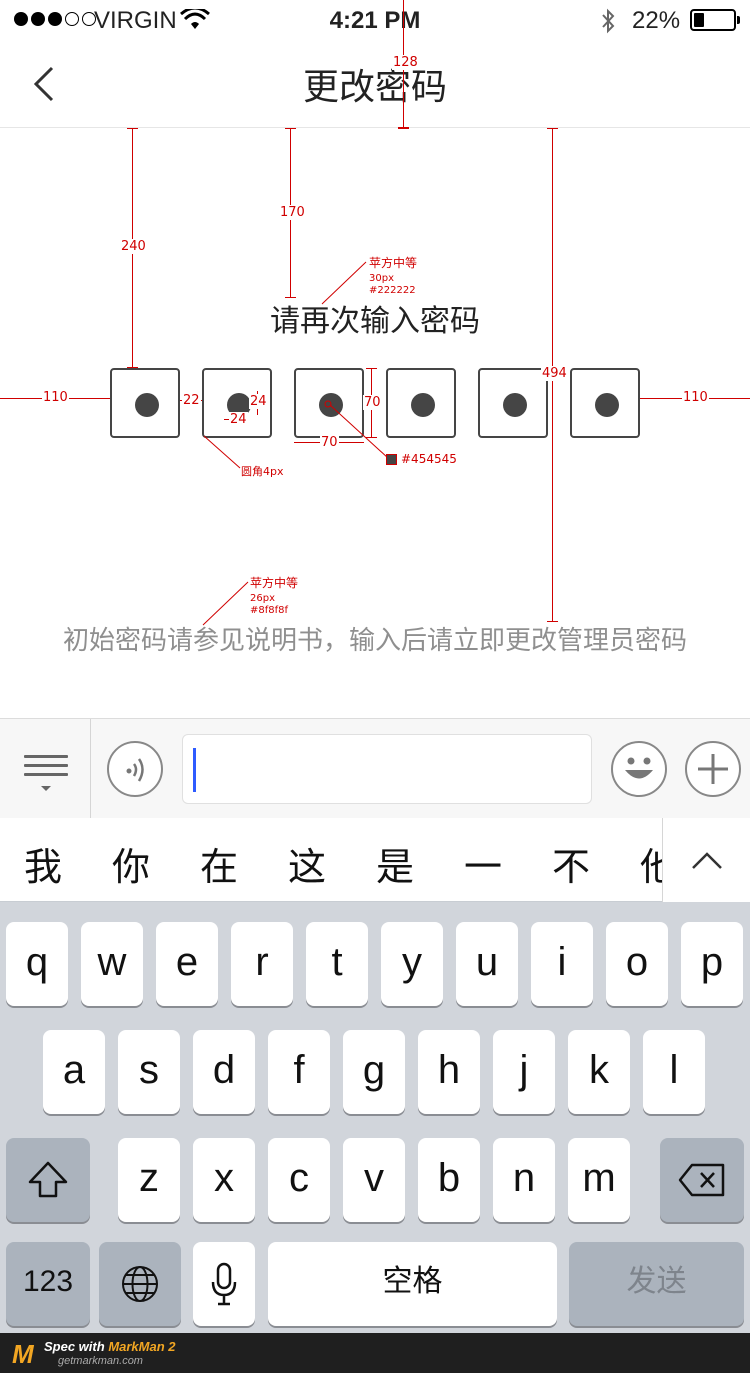  I want to click on hint-font-spec: 苹方中等, so click(274, 583).